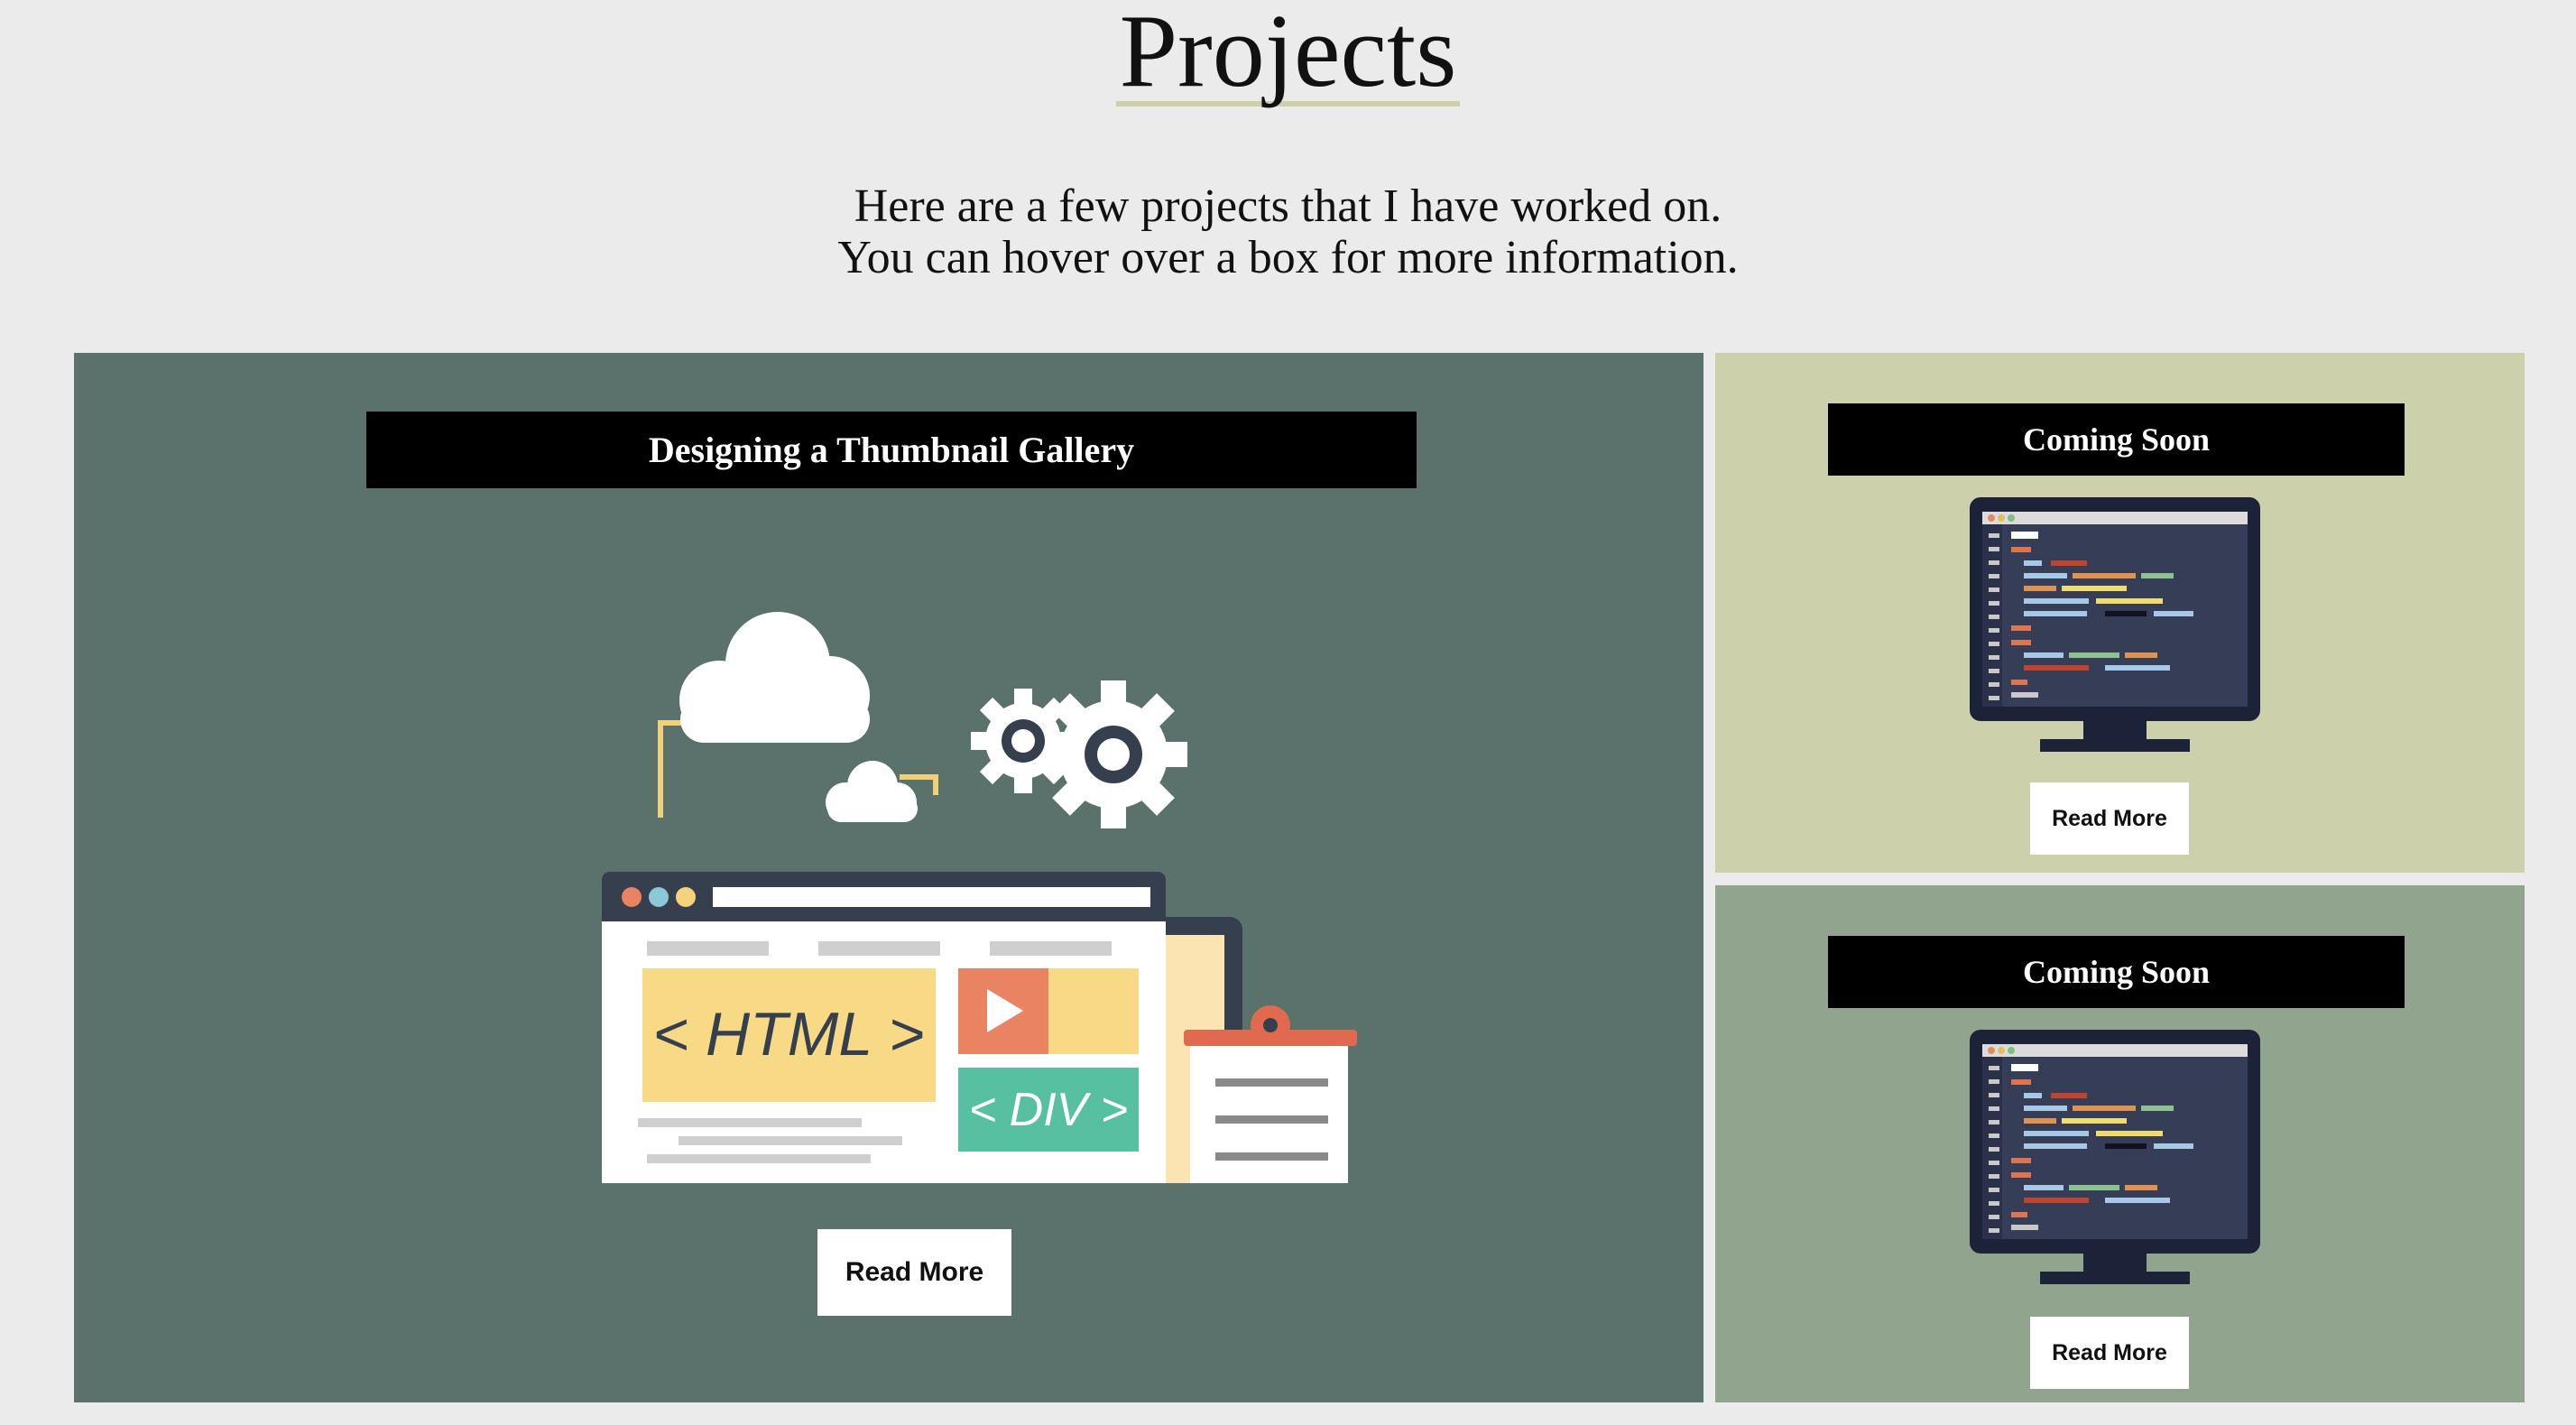 This screenshot has width=2576, height=1425. Describe the element at coordinates (788, 1034) in the screenshot. I see `svg-text: < HTML >` at that location.